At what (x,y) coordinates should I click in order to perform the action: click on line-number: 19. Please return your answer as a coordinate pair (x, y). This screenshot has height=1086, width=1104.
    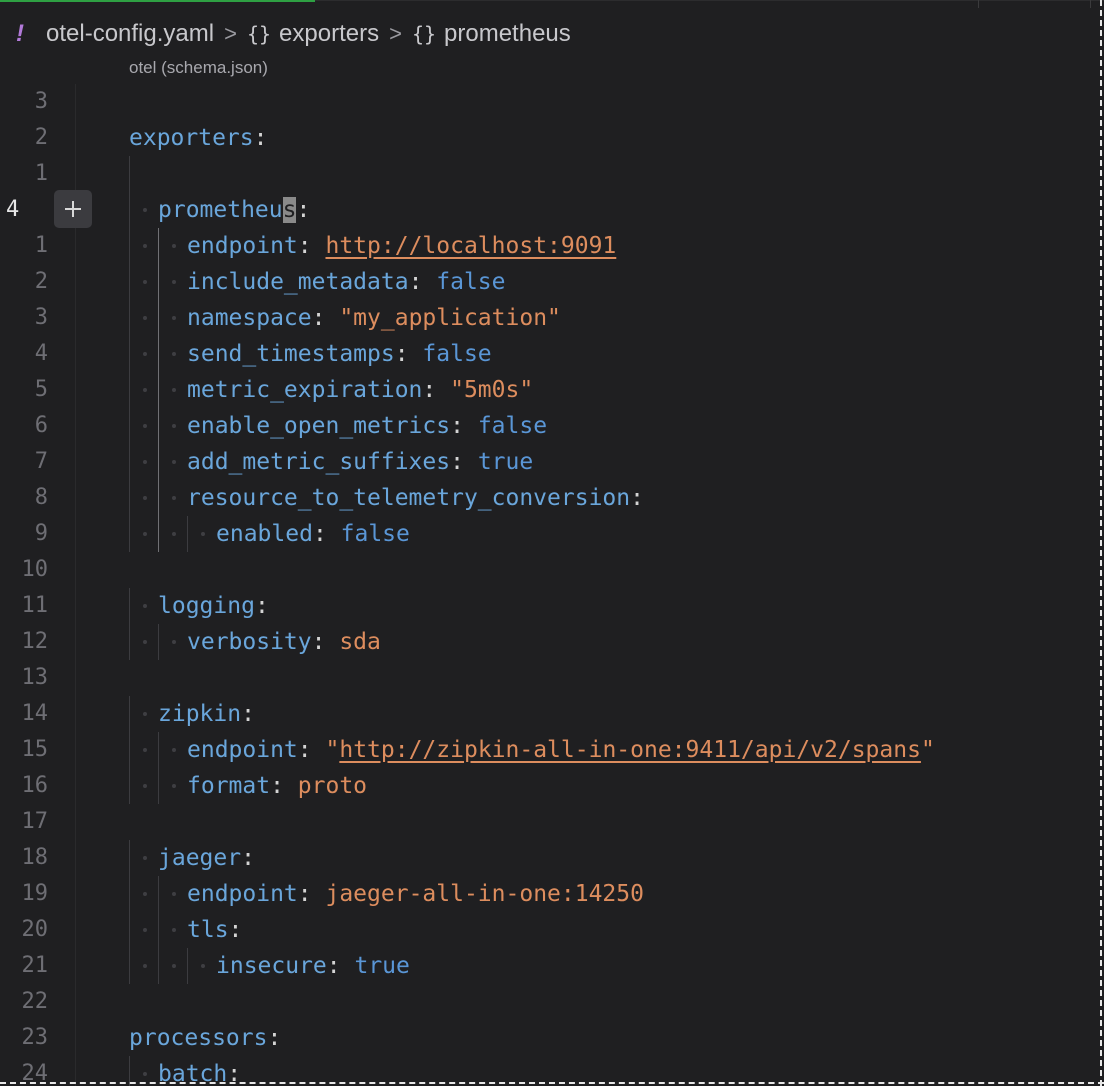
    Looking at the image, I should click on (35, 893).